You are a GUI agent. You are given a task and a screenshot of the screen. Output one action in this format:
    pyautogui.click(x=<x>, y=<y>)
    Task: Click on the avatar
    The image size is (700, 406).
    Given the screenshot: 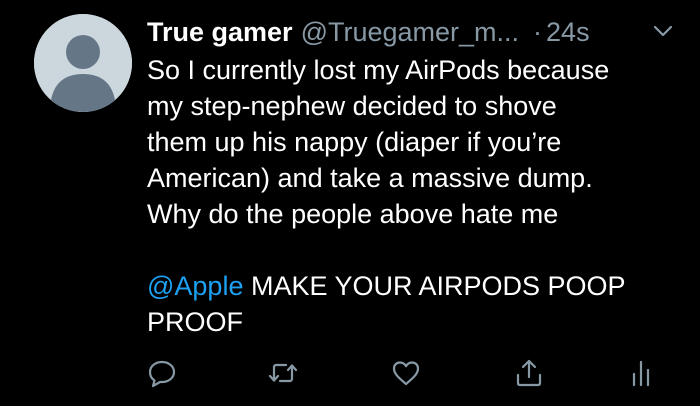 What is the action you would take?
    pyautogui.click(x=83, y=63)
    